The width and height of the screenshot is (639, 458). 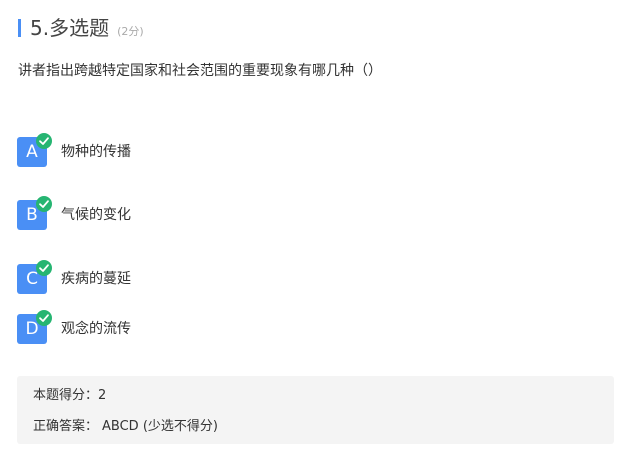 I want to click on option-d: D 观念的流传, so click(x=167, y=328).